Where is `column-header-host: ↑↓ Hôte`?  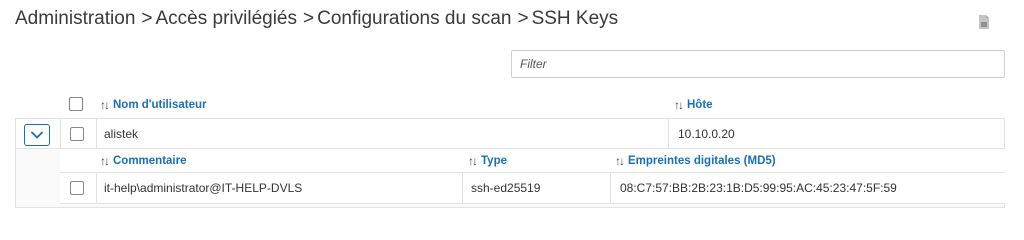 column-header-host: ↑↓ Hôte is located at coordinates (693, 105).